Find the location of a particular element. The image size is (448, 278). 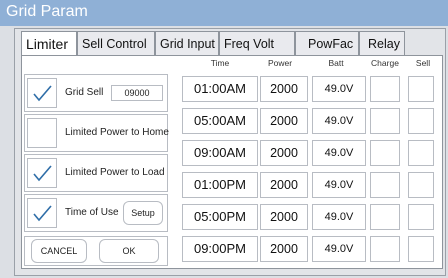

grid-sell-checkbox is located at coordinates (42, 93).